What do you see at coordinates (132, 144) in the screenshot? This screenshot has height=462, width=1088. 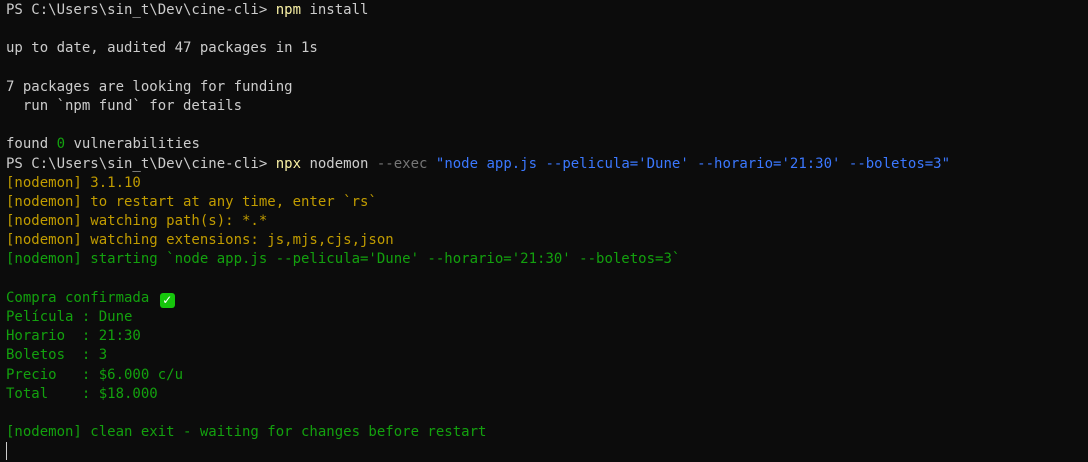 I see `vulnerabilities-suffix: vulnerabilities` at bounding box center [132, 144].